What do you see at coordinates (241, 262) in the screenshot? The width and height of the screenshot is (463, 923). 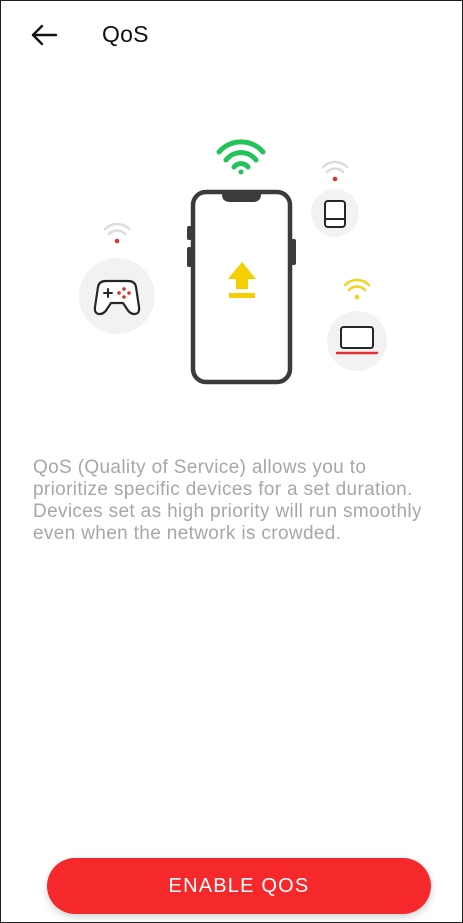 I see `phone-device` at bounding box center [241, 262].